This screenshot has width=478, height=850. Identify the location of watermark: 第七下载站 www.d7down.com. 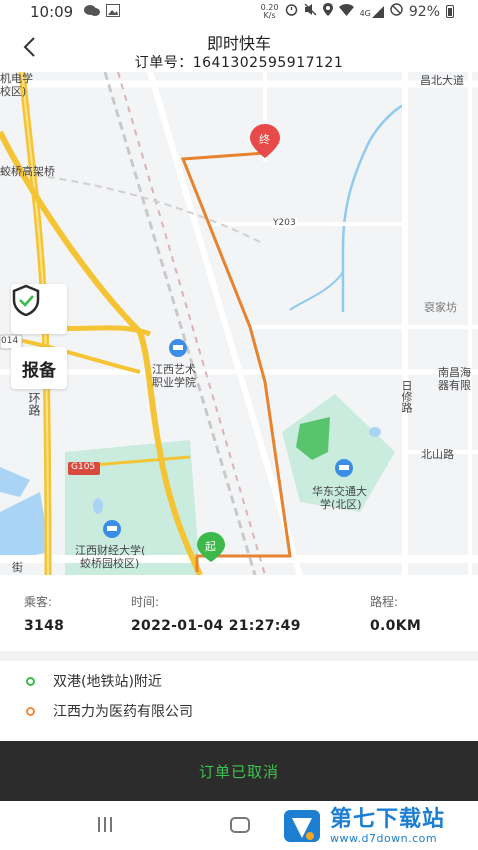
(380, 826).